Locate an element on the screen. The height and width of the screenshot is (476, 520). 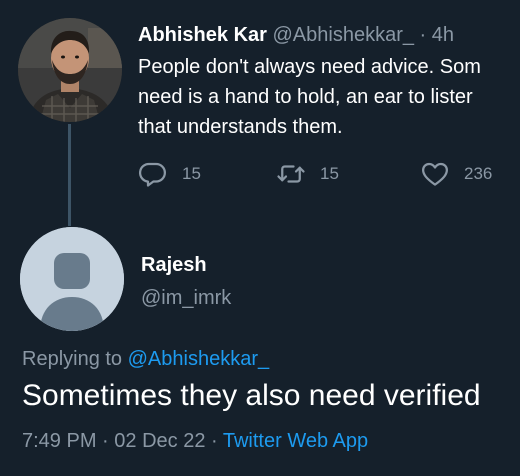
replying-to-line: Replying to @Abhishekkar_ is located at coordinates (145, 359).